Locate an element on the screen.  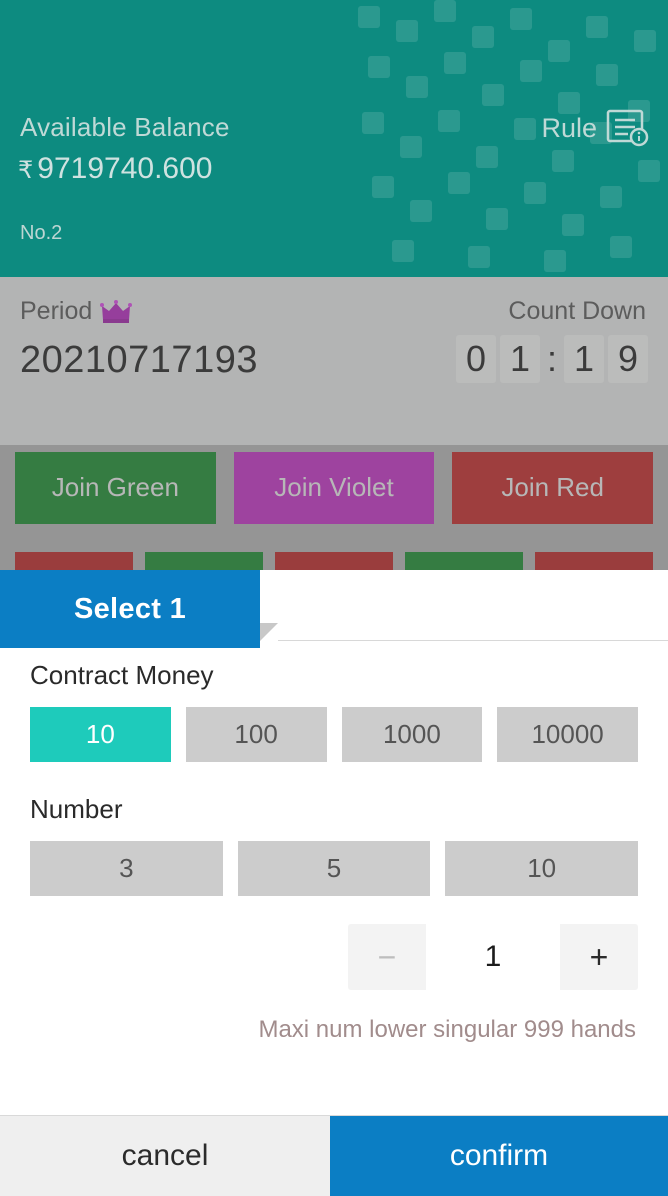
period-value: 20210717193 is located at coordinates (139, 360).